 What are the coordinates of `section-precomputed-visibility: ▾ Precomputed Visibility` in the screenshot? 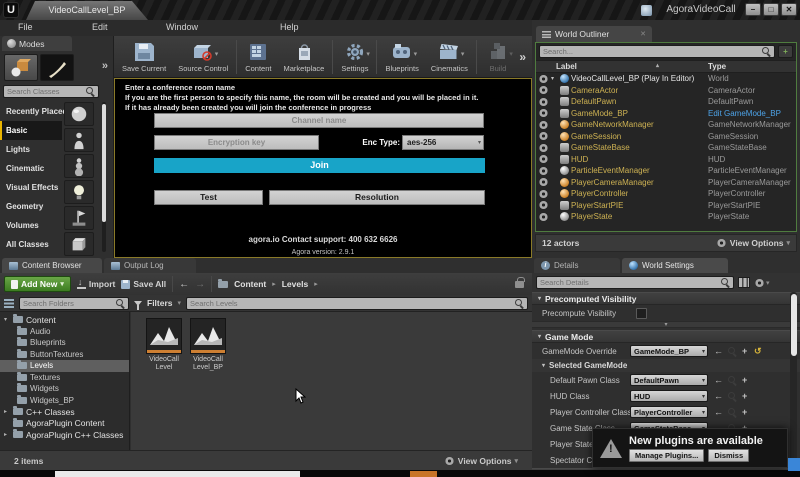 It's located at (666, 298).